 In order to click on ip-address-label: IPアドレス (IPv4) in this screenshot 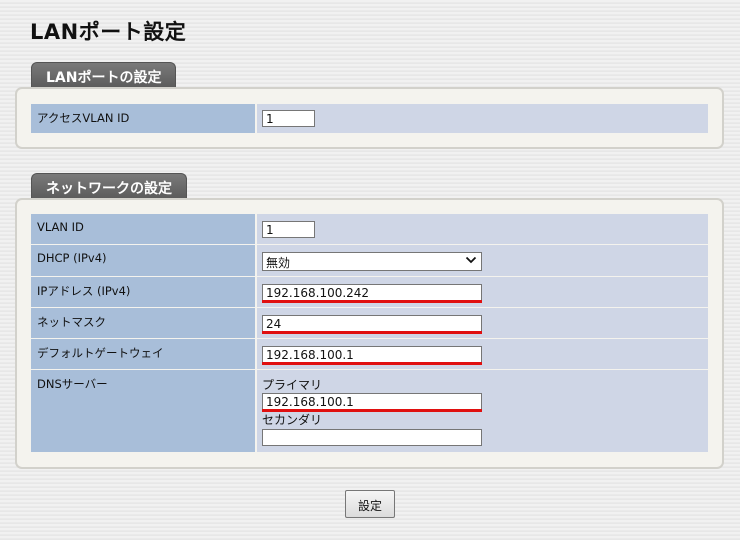, I will do `click(143, 292)`.